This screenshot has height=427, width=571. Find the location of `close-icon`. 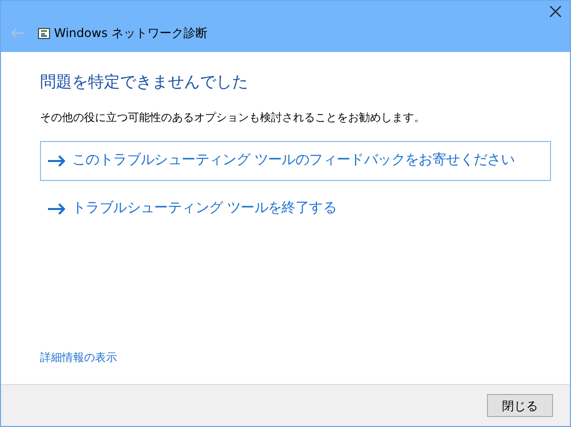

close-icon is located at coordinates (555, 11).